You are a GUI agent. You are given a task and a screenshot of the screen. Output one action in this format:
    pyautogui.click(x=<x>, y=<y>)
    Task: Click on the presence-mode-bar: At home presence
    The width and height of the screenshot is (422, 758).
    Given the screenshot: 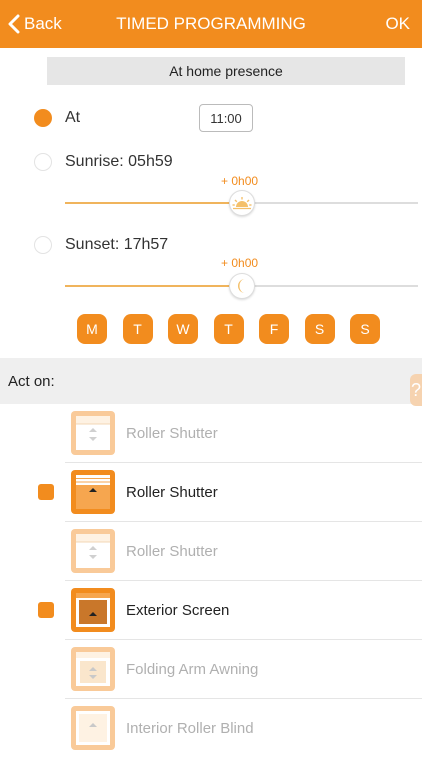 What is the action you would take?
    pyautogui.click(x=226, y=71)
    